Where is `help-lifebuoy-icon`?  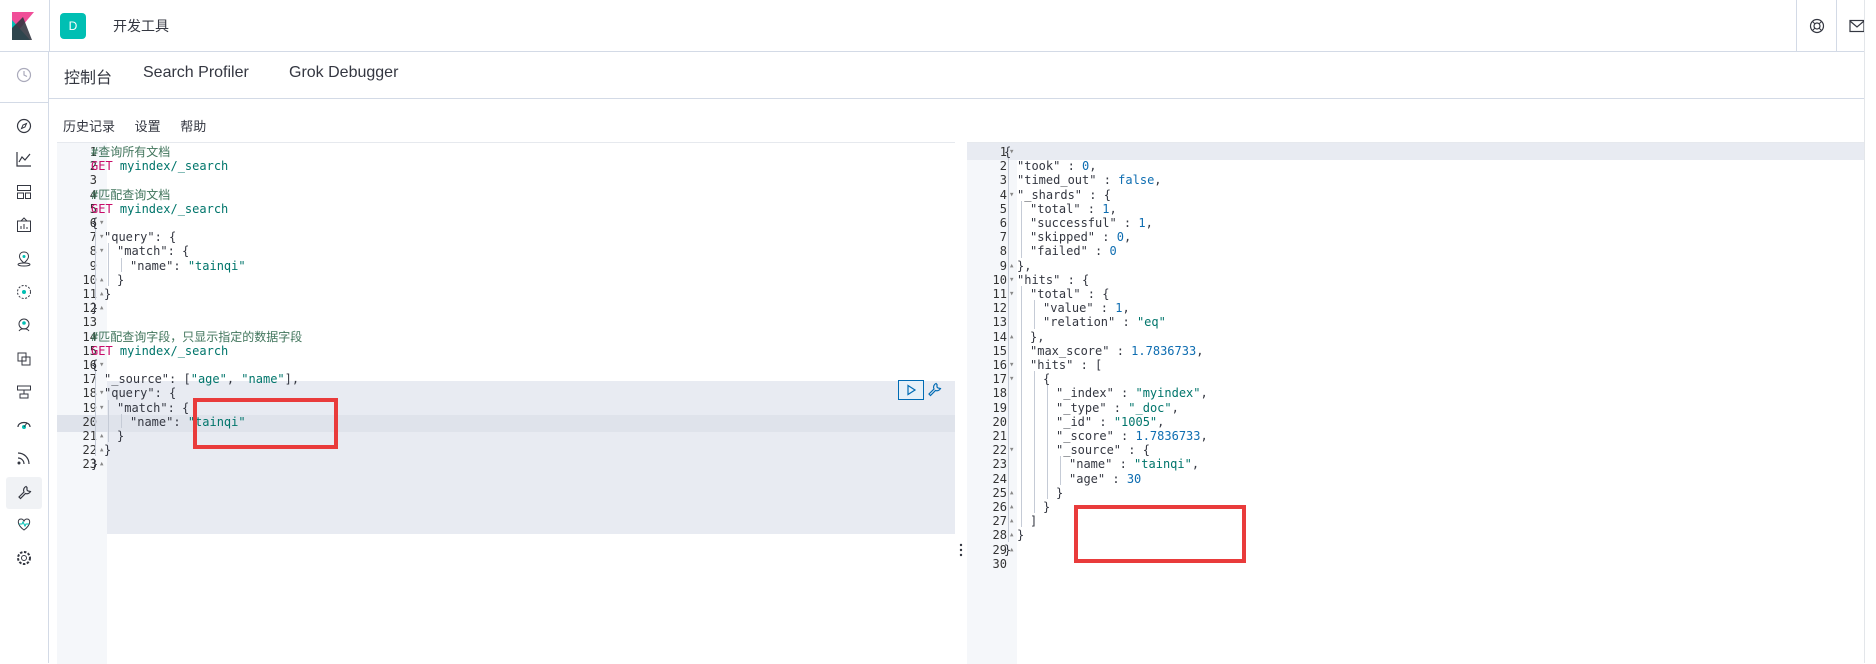
help-lifebuoy-icon is located at coordinates (1817, 25).